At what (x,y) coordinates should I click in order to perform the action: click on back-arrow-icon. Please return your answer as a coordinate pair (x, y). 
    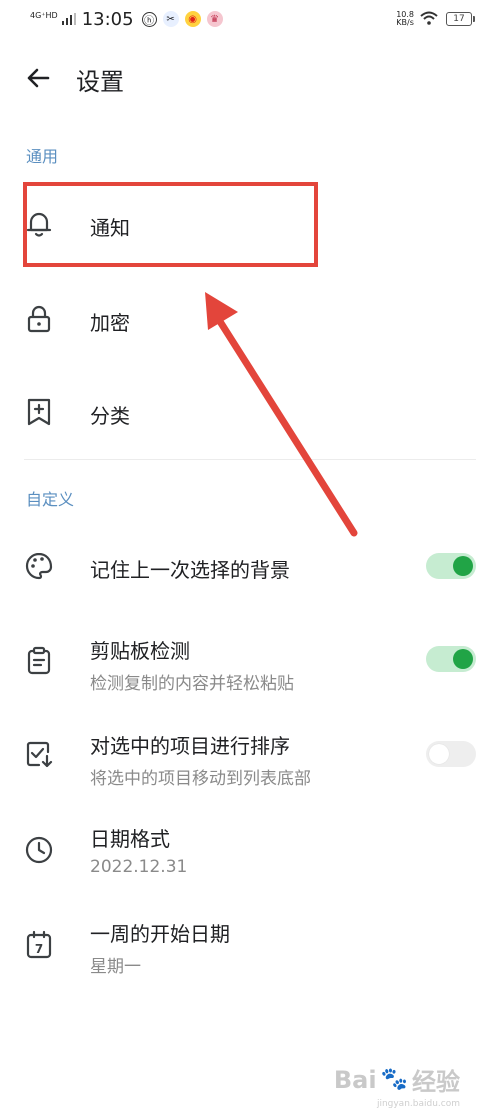
    Looking at the image, I should click on (38, 78).